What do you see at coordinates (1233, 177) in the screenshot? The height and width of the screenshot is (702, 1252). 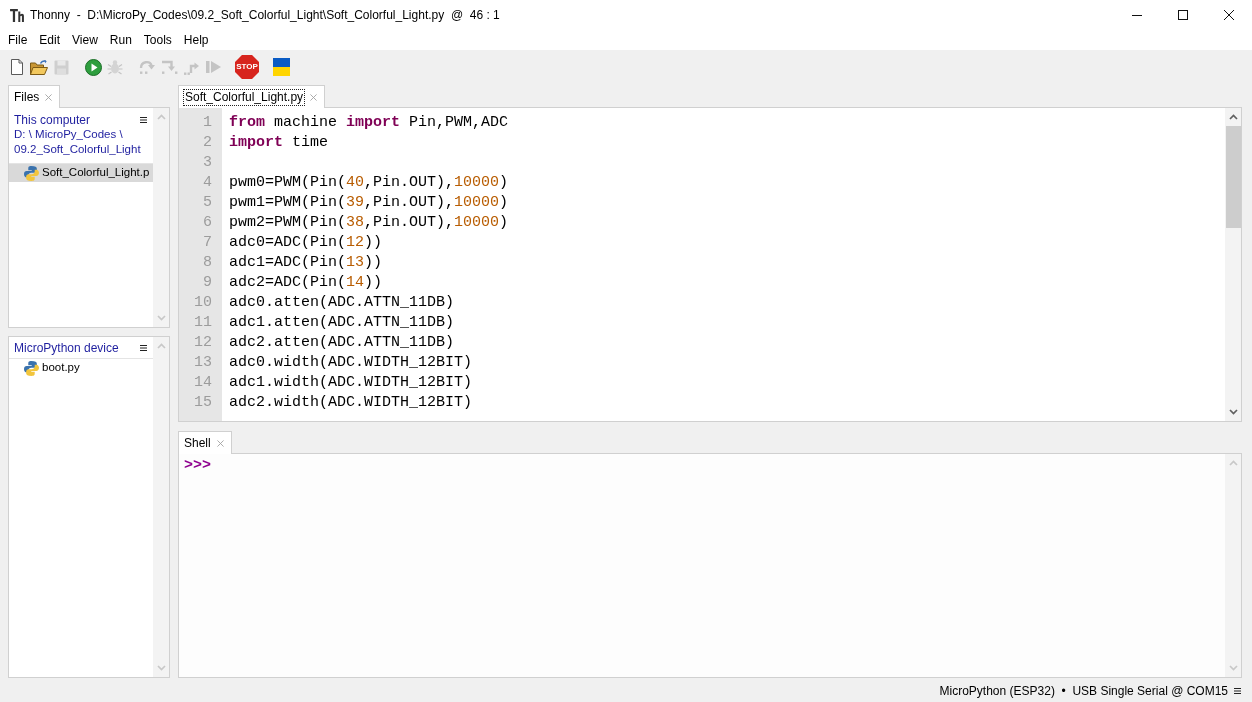 I see `scrollbar-thumb` at bounding box center [1233, 177].